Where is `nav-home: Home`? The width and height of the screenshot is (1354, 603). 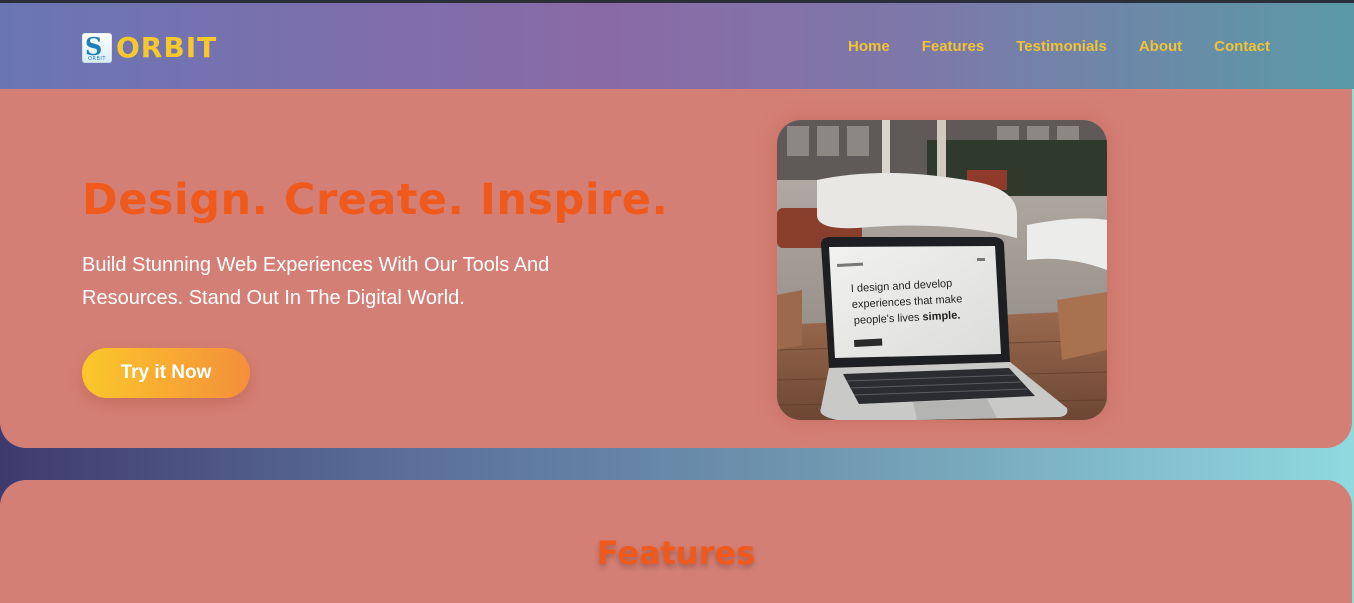 nav-home: Home is located at coordinates (869, 46).